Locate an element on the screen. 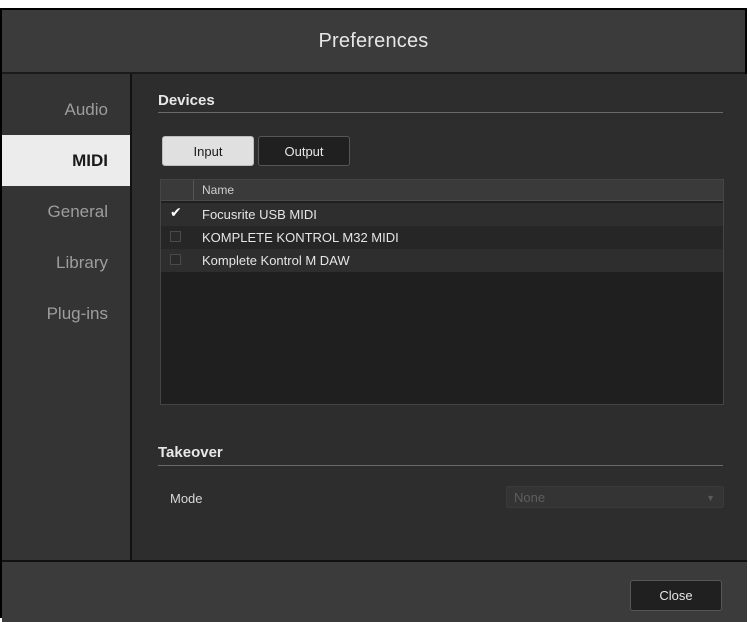 This screenshot has height=622, width=750. sidebar: Audio MIDI General Library Plug-ins is located at coordinates (67, 317).